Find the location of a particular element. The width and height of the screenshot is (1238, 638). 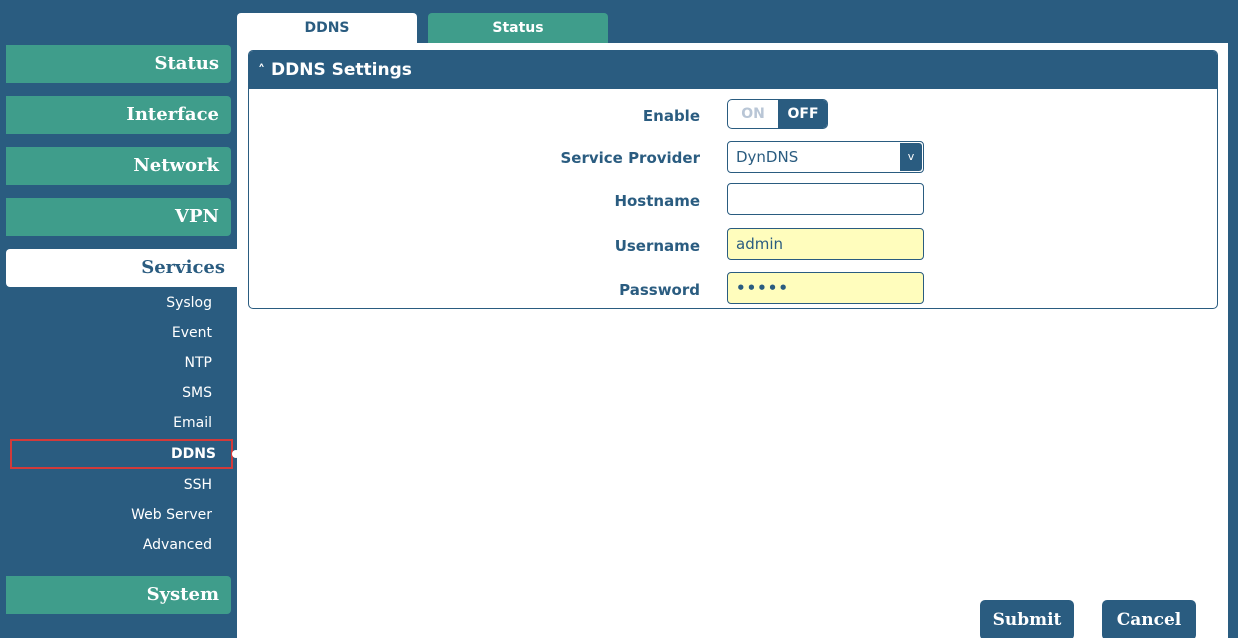

toggle-off-option: OFF is located at coordinates (802, 114).